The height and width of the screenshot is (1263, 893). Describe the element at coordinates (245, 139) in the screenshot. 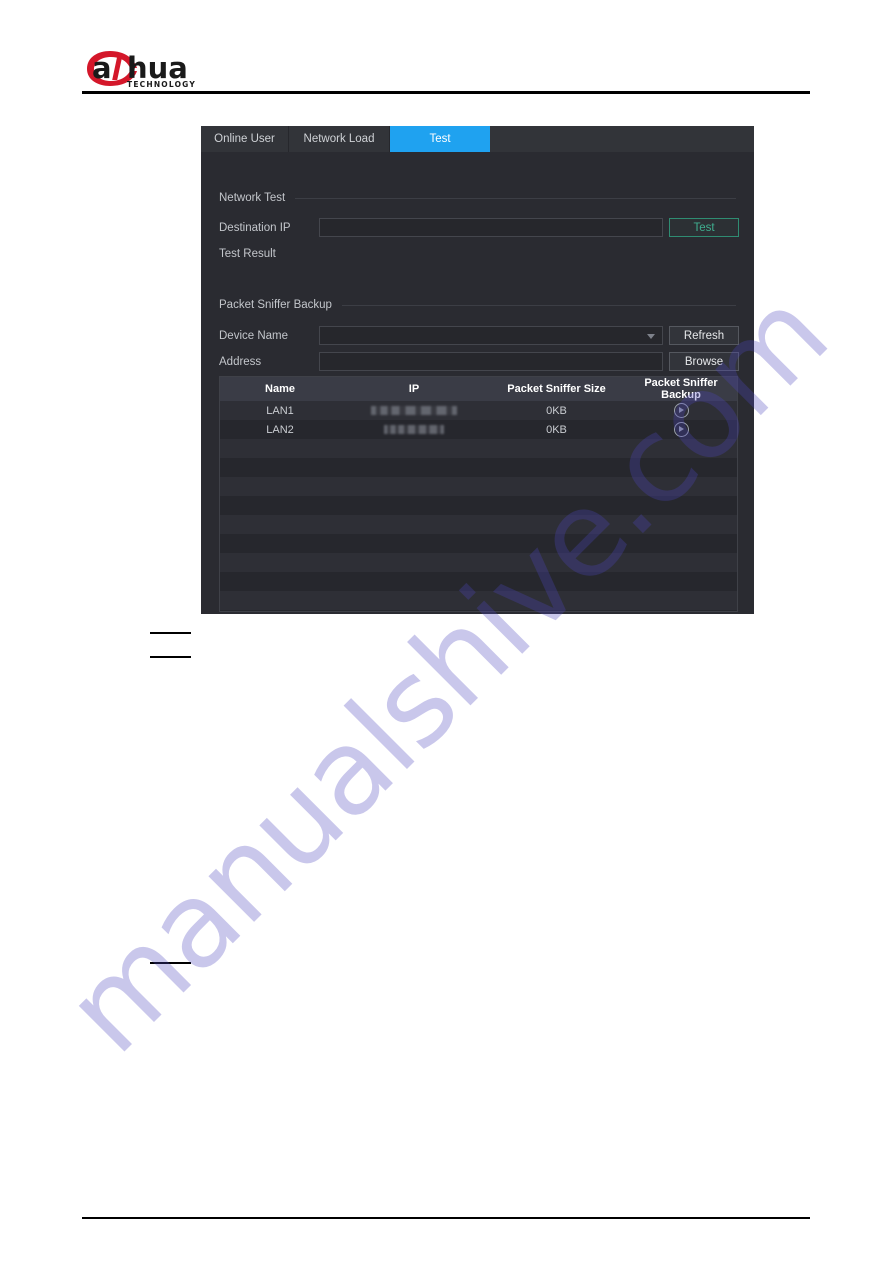

I see `tab-online-user: Online User` at that location.